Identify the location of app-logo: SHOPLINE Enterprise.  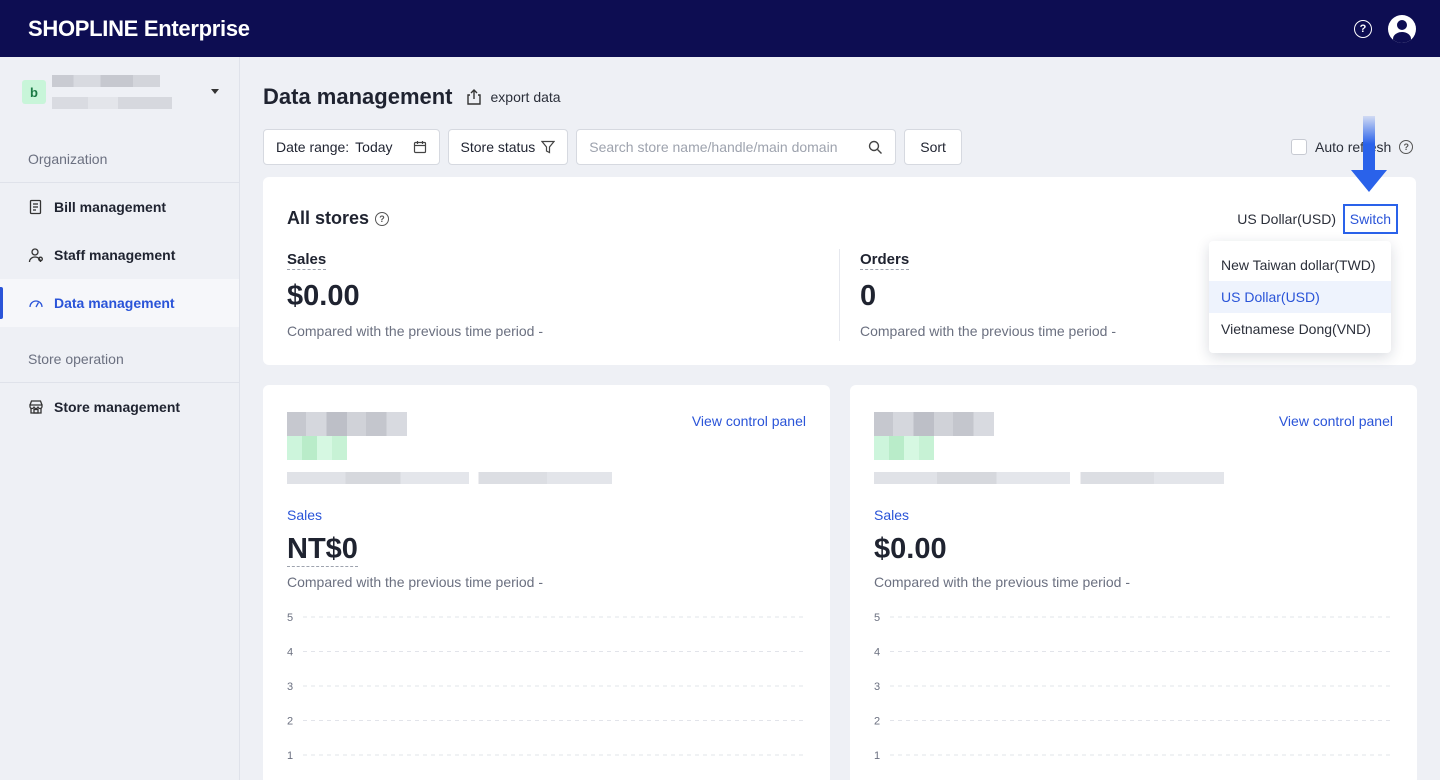
(139, 29).